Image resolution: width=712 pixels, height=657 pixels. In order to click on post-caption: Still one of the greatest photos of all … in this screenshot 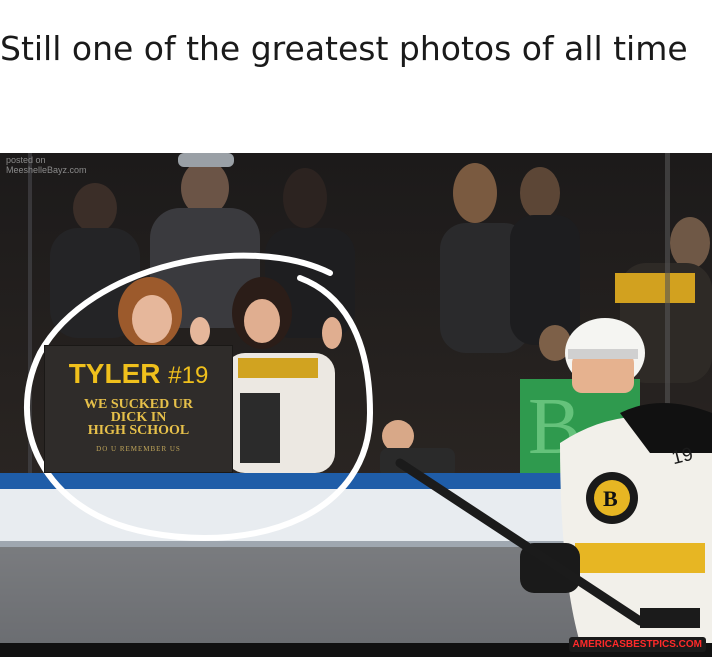, I will do `click(344, 48)`.